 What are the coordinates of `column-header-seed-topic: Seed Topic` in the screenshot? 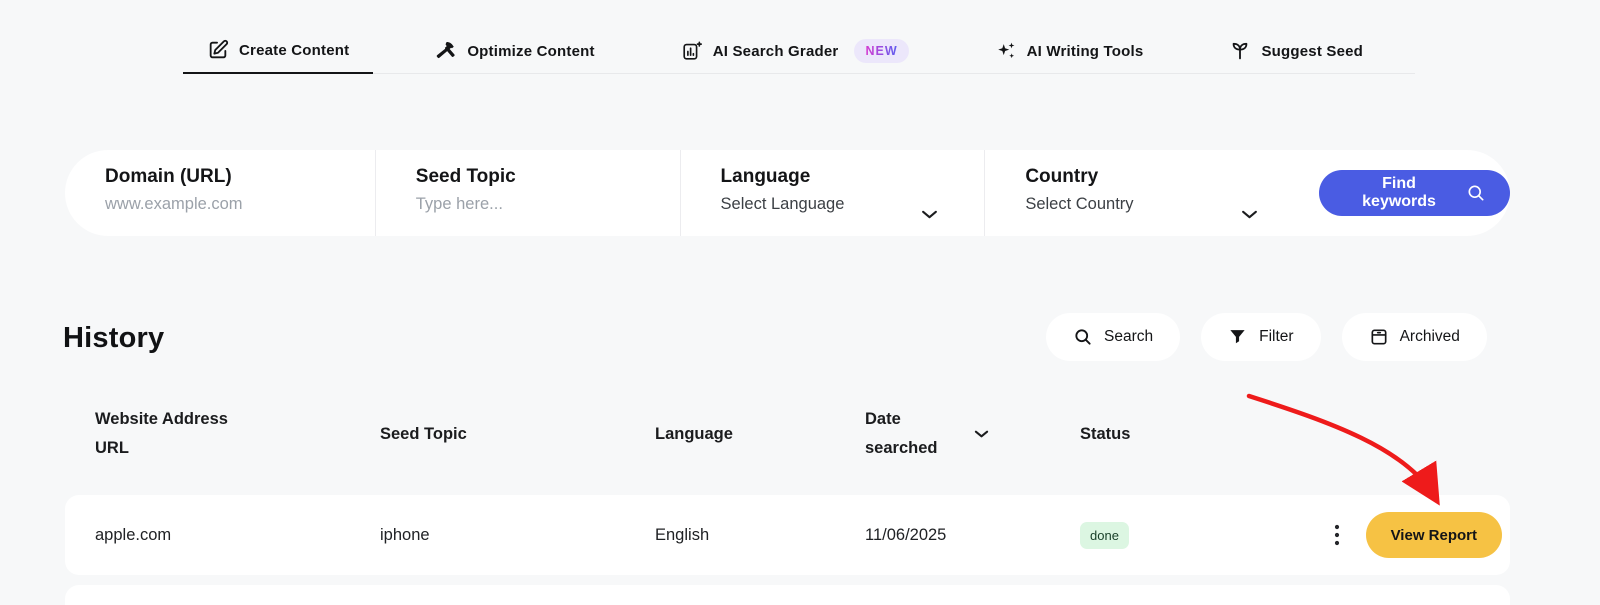 It's located at (423, 433).